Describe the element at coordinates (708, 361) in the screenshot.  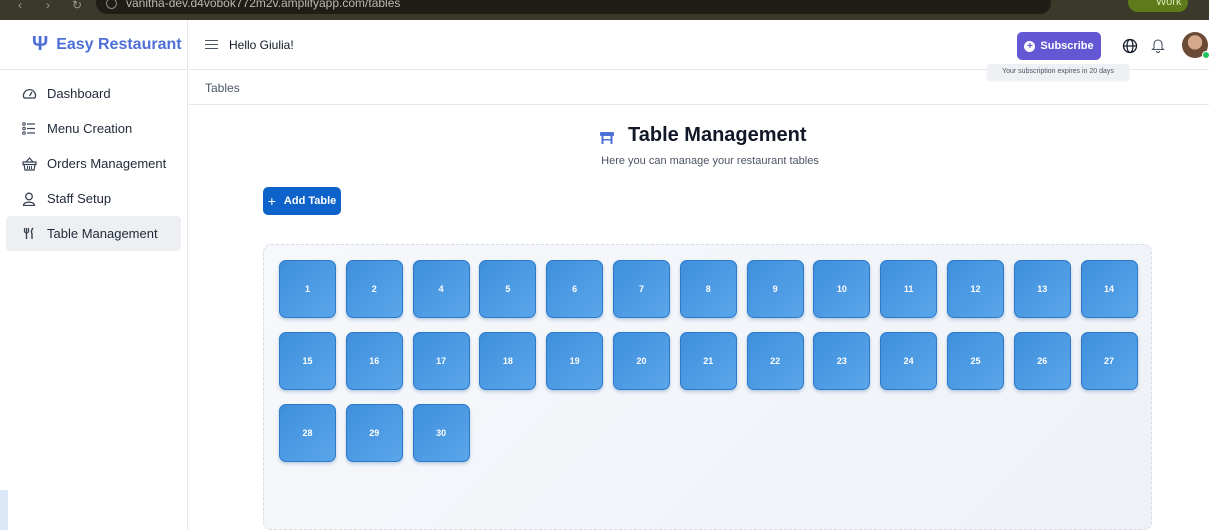
I see `table-tile: 21` at that location.